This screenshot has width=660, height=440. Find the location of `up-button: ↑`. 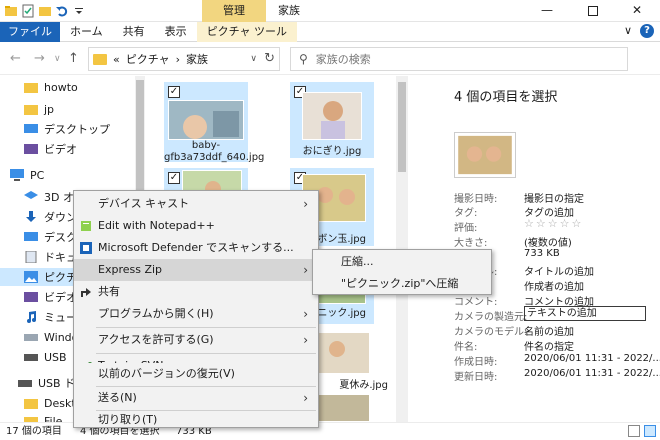

up-button: ↑ is located at coordinates (73, 58).